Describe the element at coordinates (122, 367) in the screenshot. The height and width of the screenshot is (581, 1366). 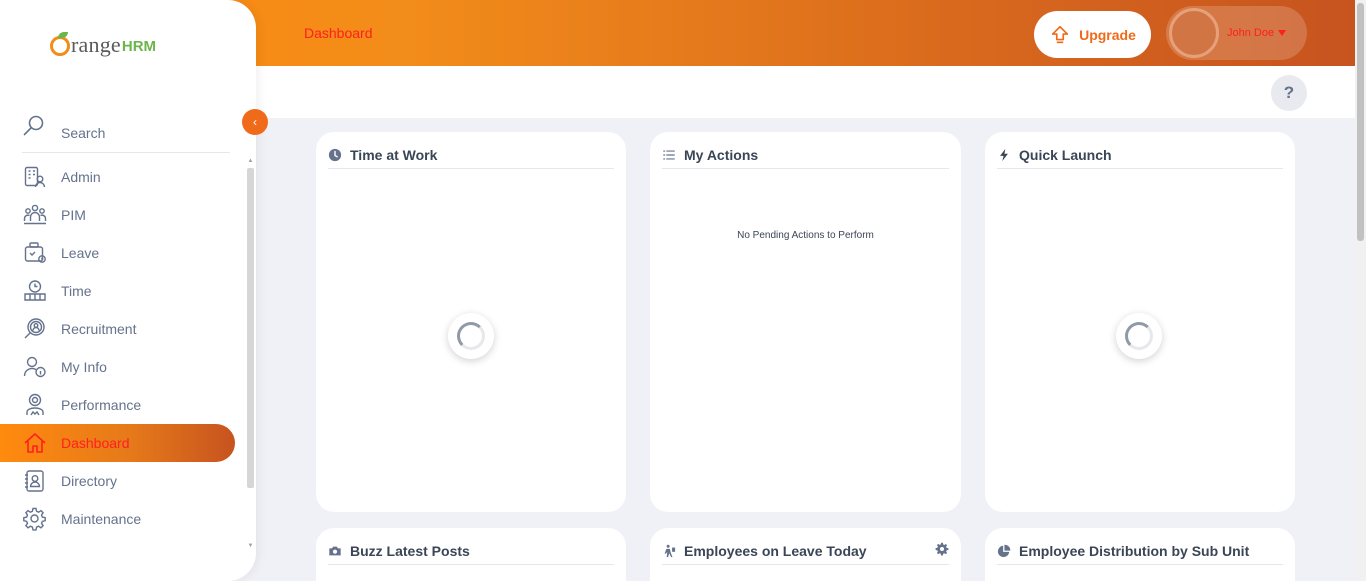
I see `sidebar-item-my-info: My Info` at that location.